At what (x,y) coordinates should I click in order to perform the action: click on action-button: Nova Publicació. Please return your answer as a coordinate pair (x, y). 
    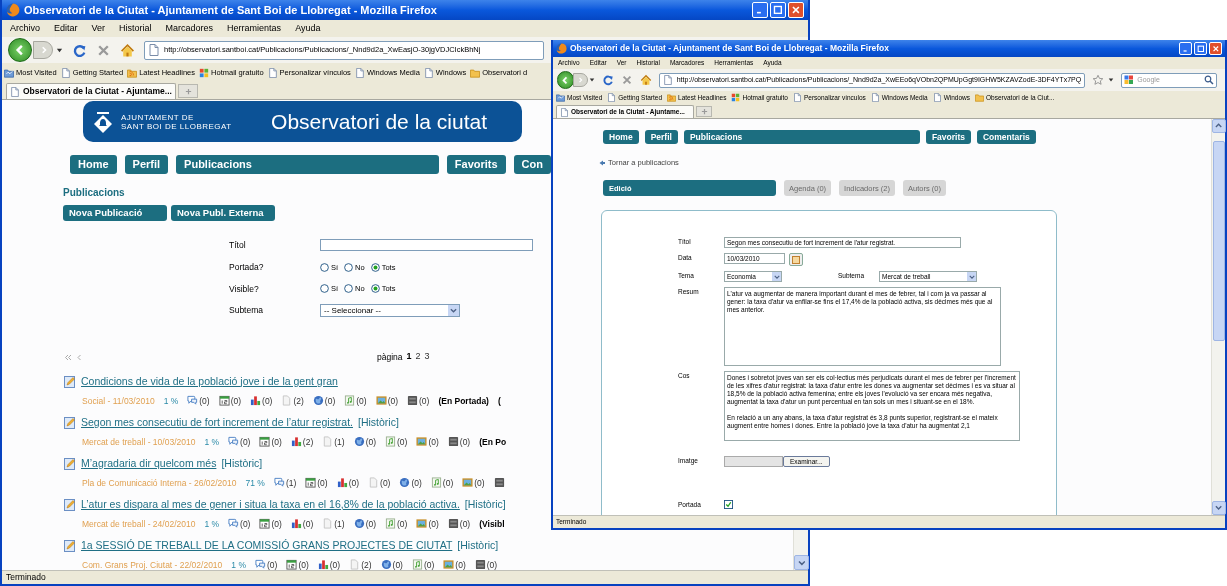
    Looking at the image, I should click on (115, 213).